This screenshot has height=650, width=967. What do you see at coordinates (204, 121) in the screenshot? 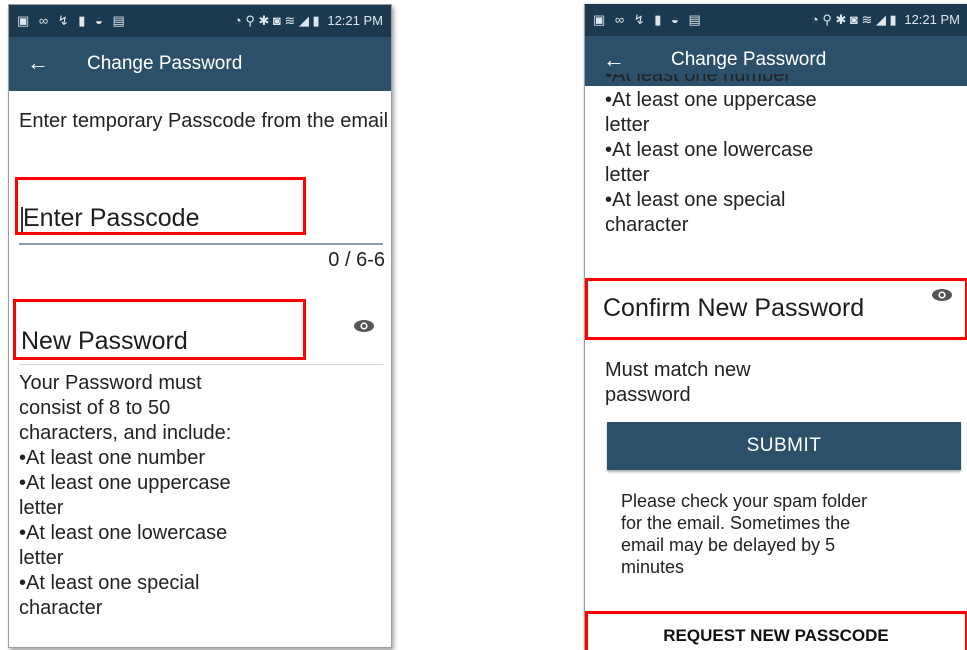
I see `passcode-instruction: Enter temporary Passcode from the email` at bounding box center [204, 121].